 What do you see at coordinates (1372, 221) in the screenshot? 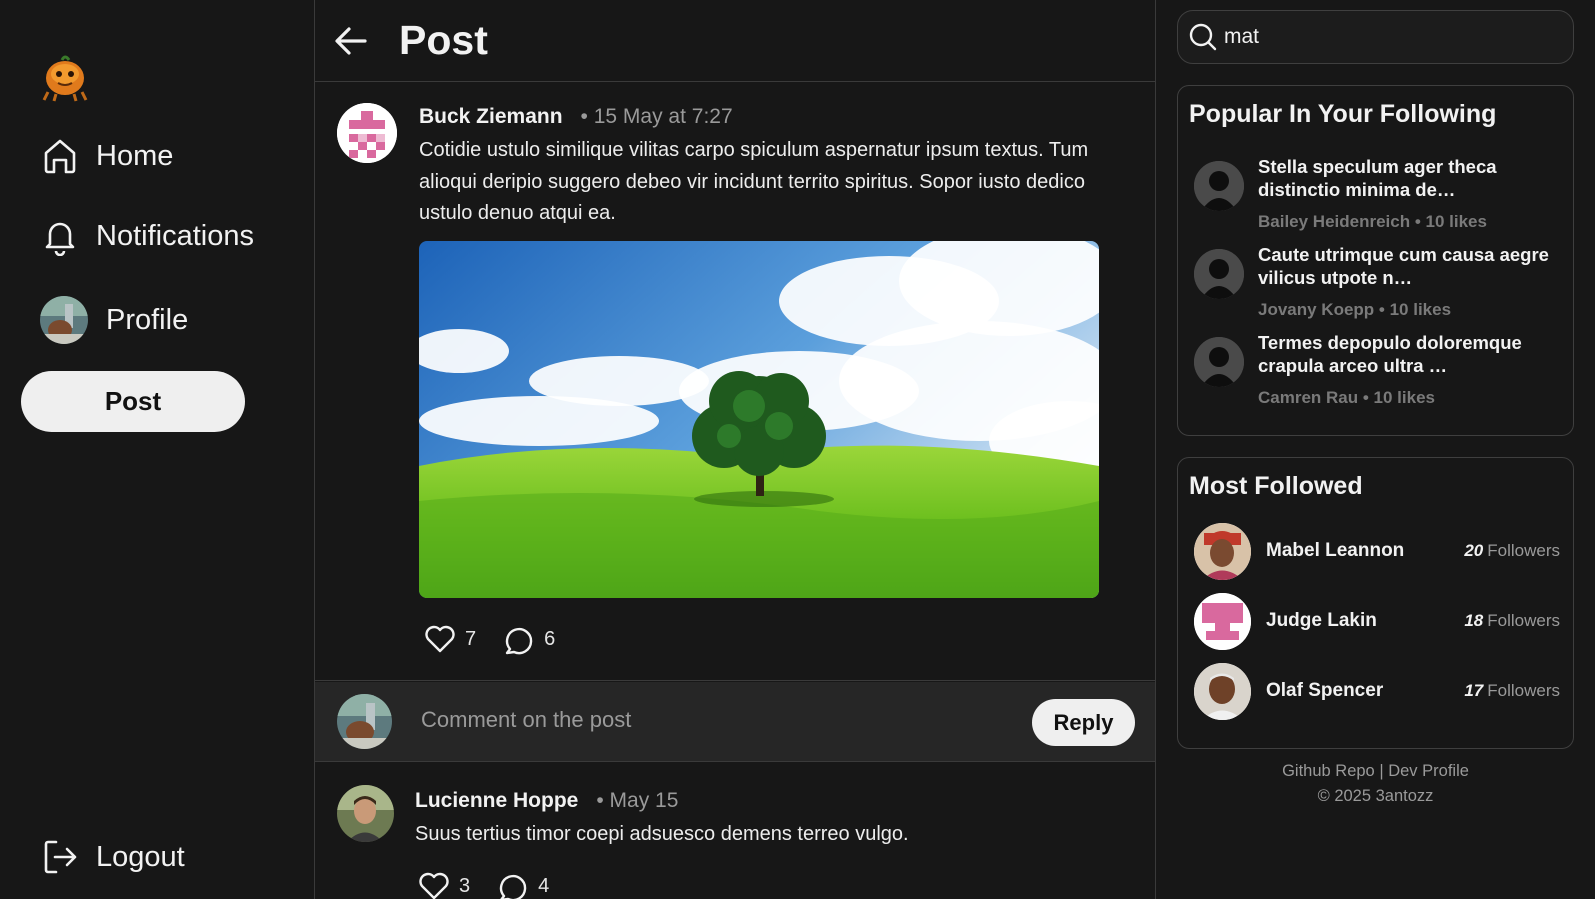
I see `popular-item-sub: Bailey Heidenreich • 10 likes` at bounding box center [1372, 221].